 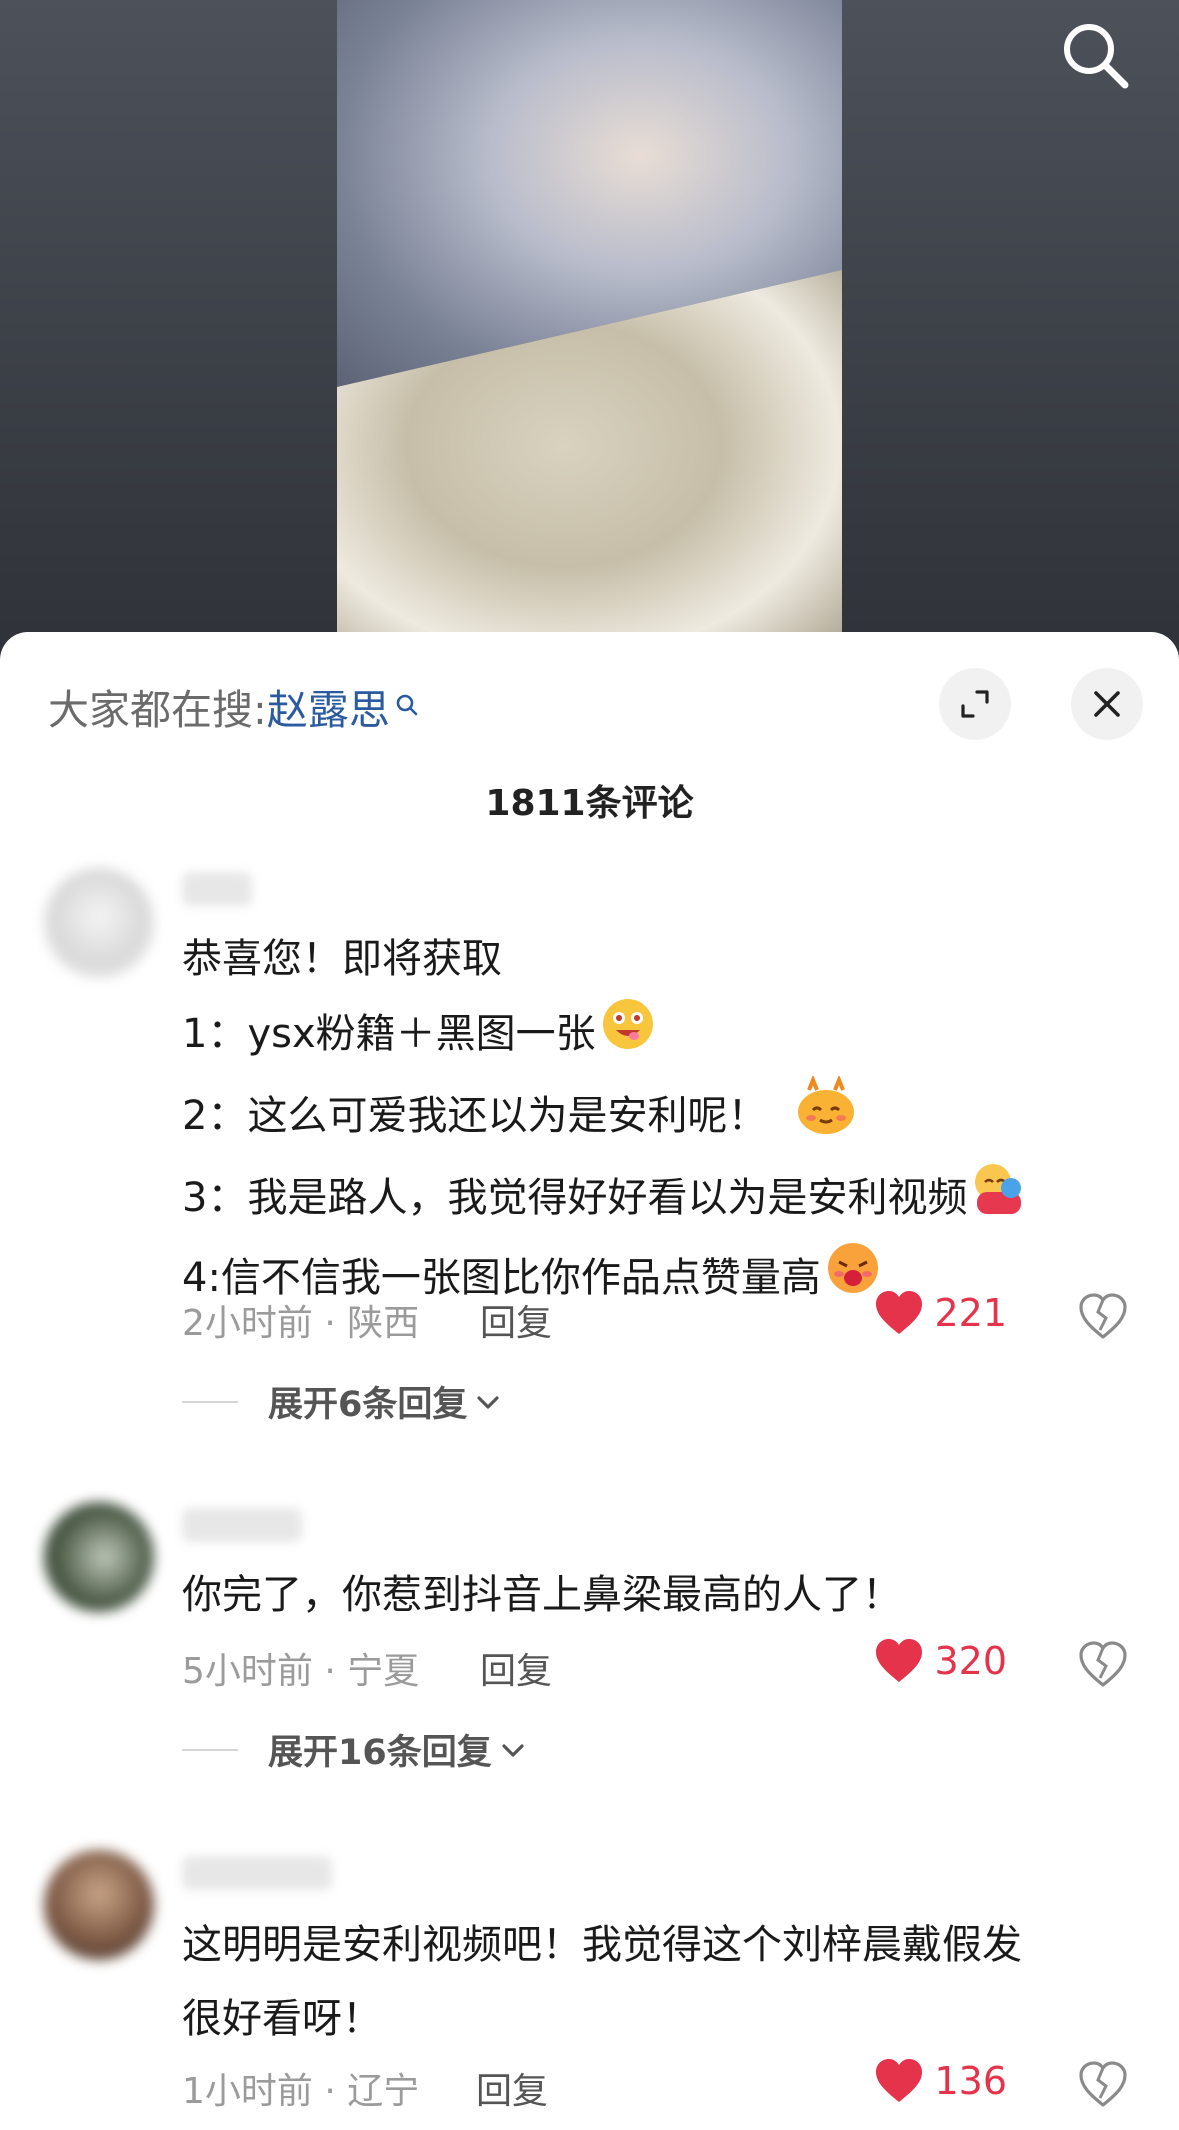 I want to click on comment-text: 你完了，你惹到抖音上鼻梁最高的人了！, so click(x=652, y=1595).